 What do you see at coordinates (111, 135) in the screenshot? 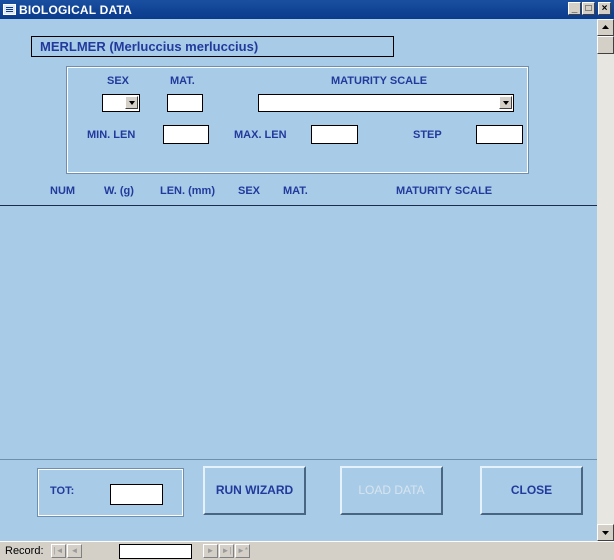
I see `min-len-label: MIN. LEN` at bounding box center [111, 135].